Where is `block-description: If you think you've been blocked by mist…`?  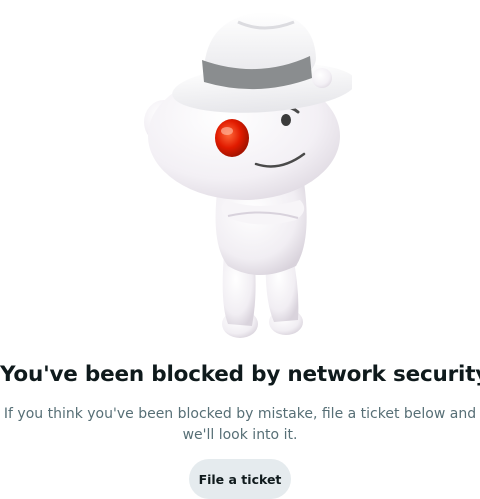 block-description: If you think you've been blocked by mist… is located at coordinates (240, 425).